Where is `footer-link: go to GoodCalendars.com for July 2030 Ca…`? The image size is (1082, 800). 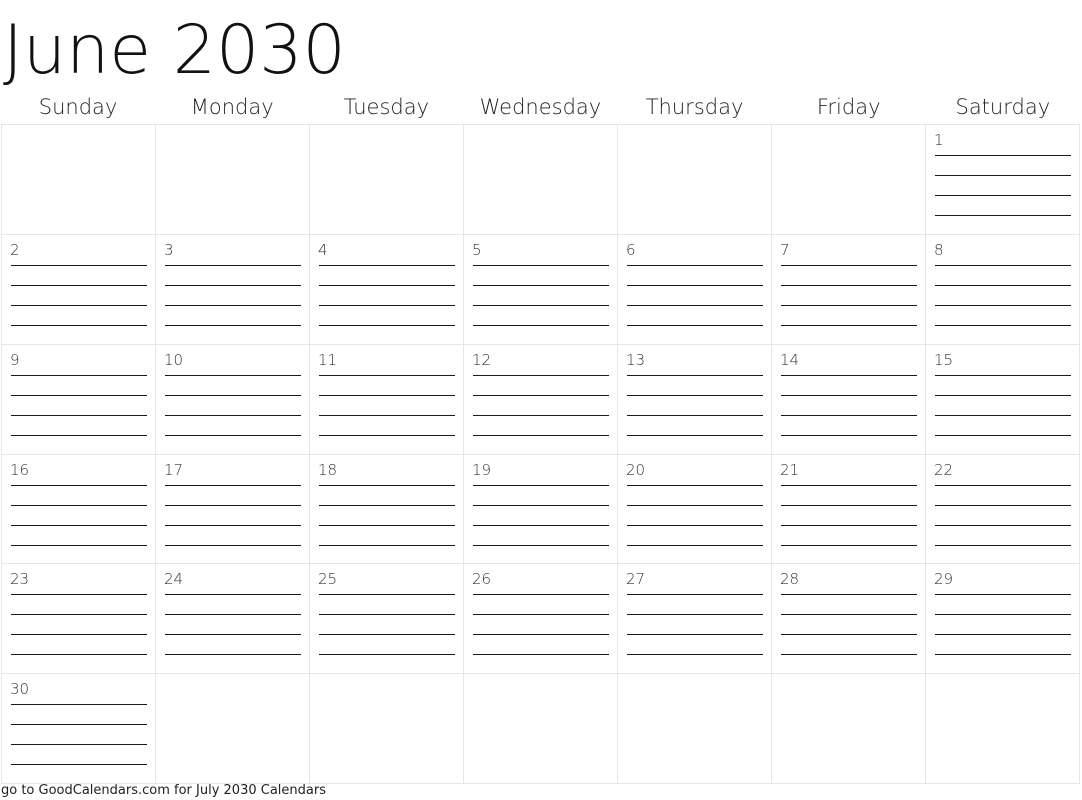 footer-link: go to GoodCalendars.com for July 2030 Ca… is located at coordinates (163, 790).